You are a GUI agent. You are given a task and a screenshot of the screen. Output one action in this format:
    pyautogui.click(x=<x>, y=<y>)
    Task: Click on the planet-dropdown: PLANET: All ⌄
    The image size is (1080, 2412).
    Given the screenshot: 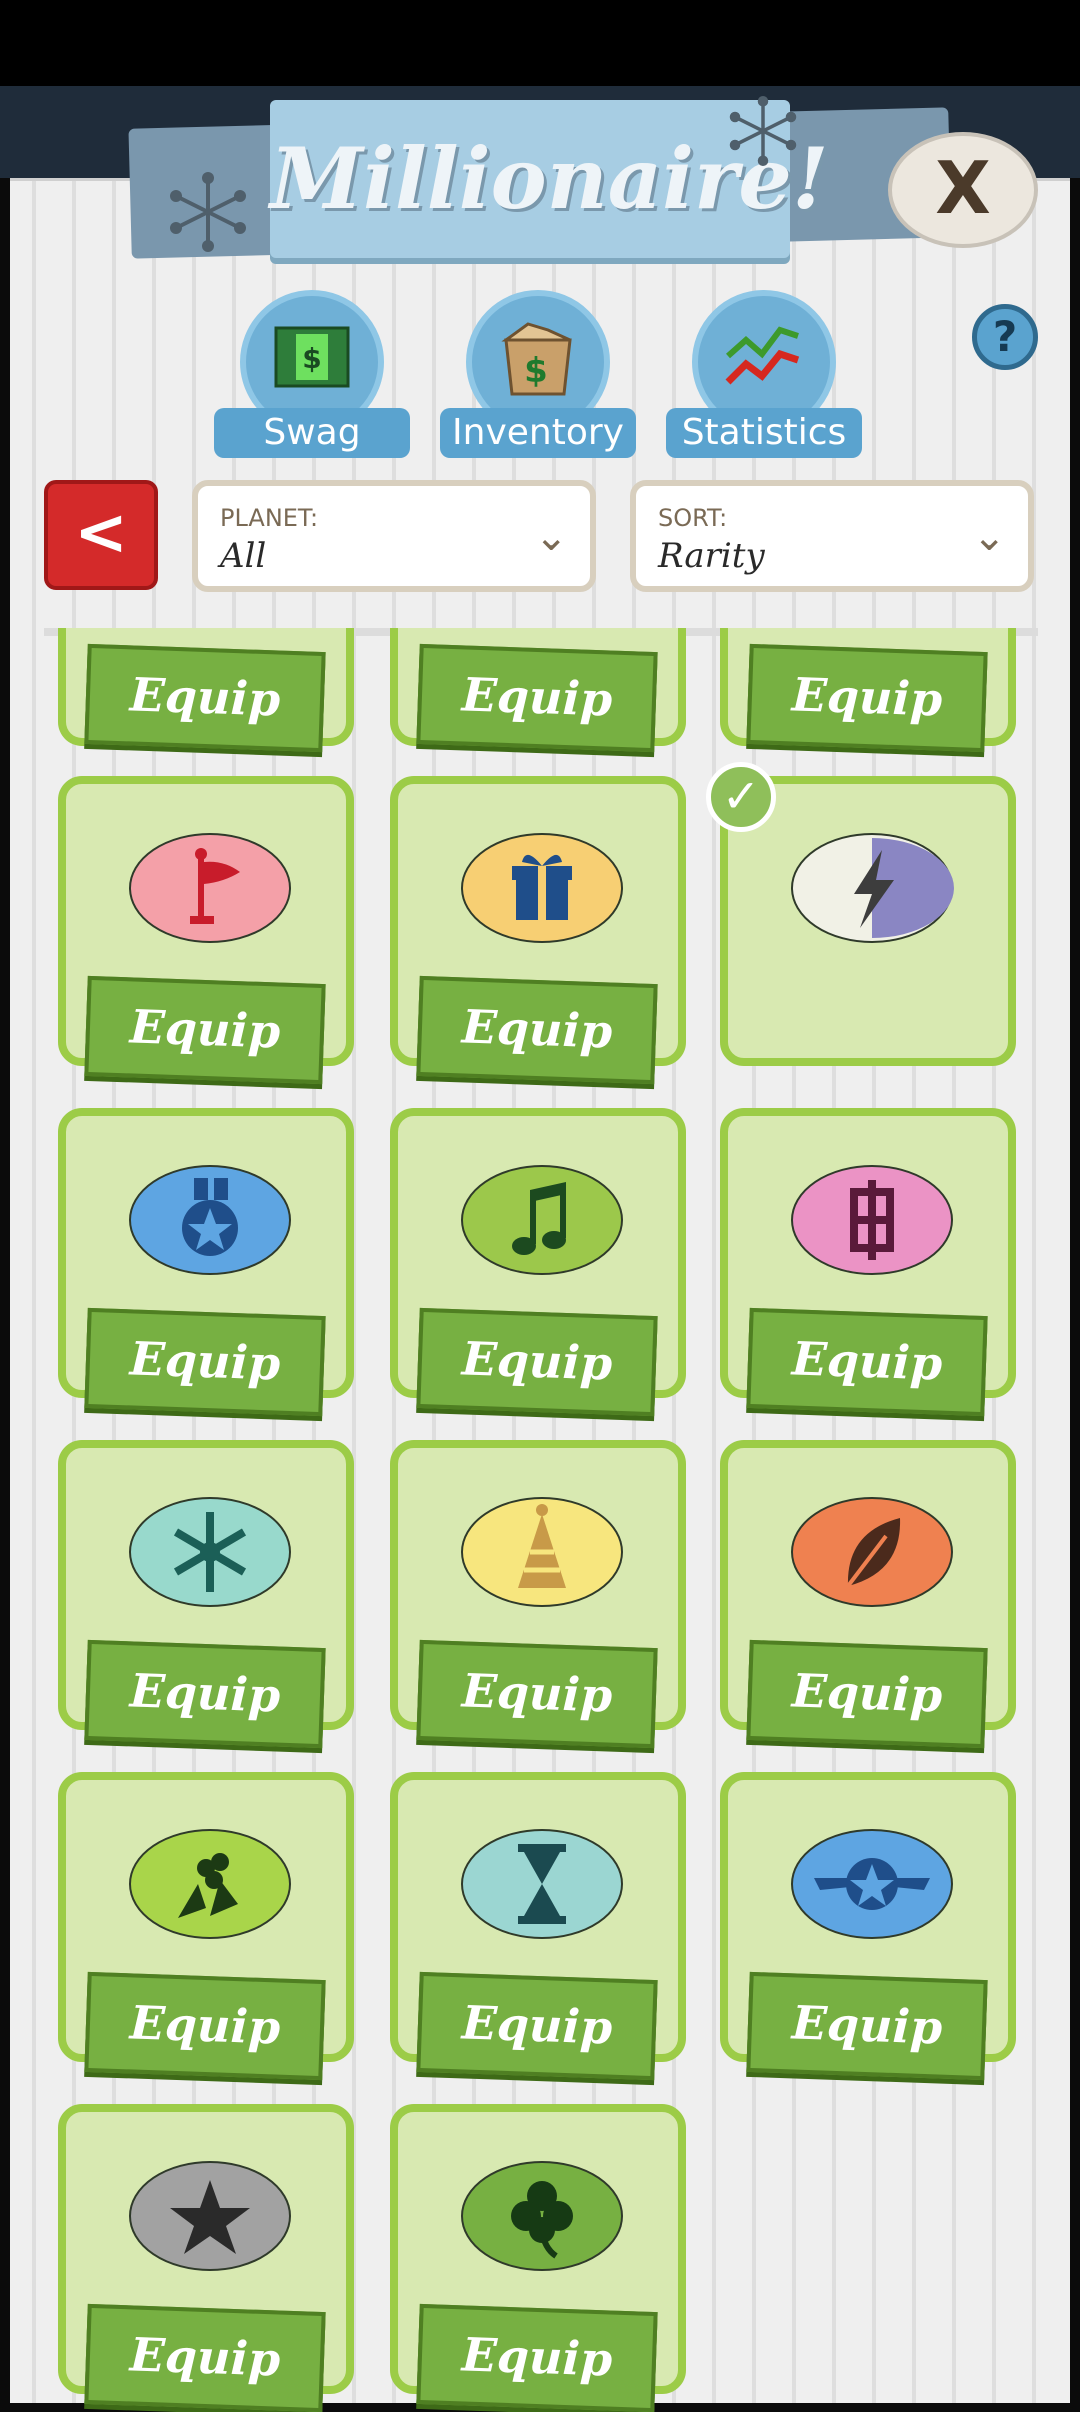 What is the action you would take?
    pyautogui.click(x=394, y=536)
    